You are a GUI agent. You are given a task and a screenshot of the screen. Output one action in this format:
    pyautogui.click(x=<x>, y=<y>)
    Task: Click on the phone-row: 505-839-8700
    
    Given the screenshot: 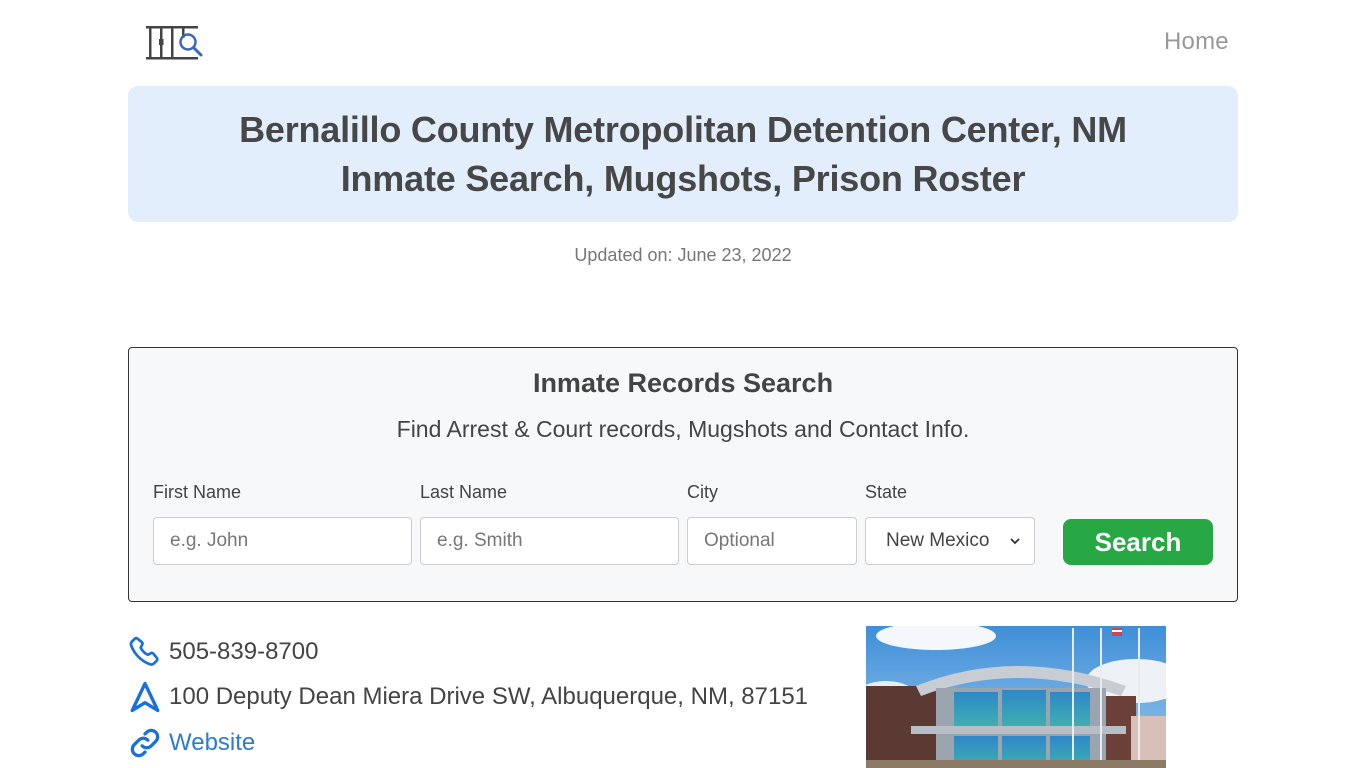 What is the action you would take?
    pyautogui.click(x=223, y=652)
    